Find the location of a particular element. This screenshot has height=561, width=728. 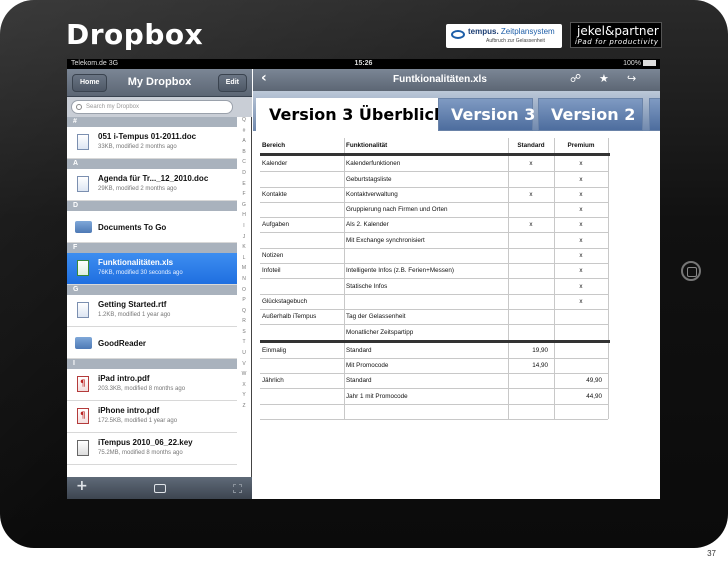

index-letter: E is located at coordinates (244, 186).